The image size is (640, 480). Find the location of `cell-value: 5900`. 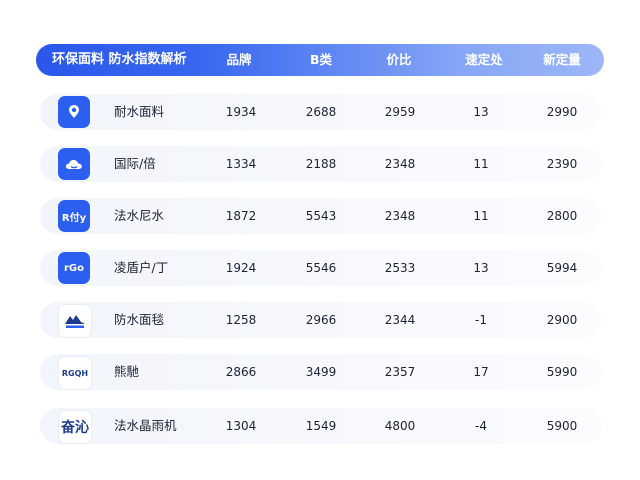

cell-value: 5900 is located at coordinates (562, 426).